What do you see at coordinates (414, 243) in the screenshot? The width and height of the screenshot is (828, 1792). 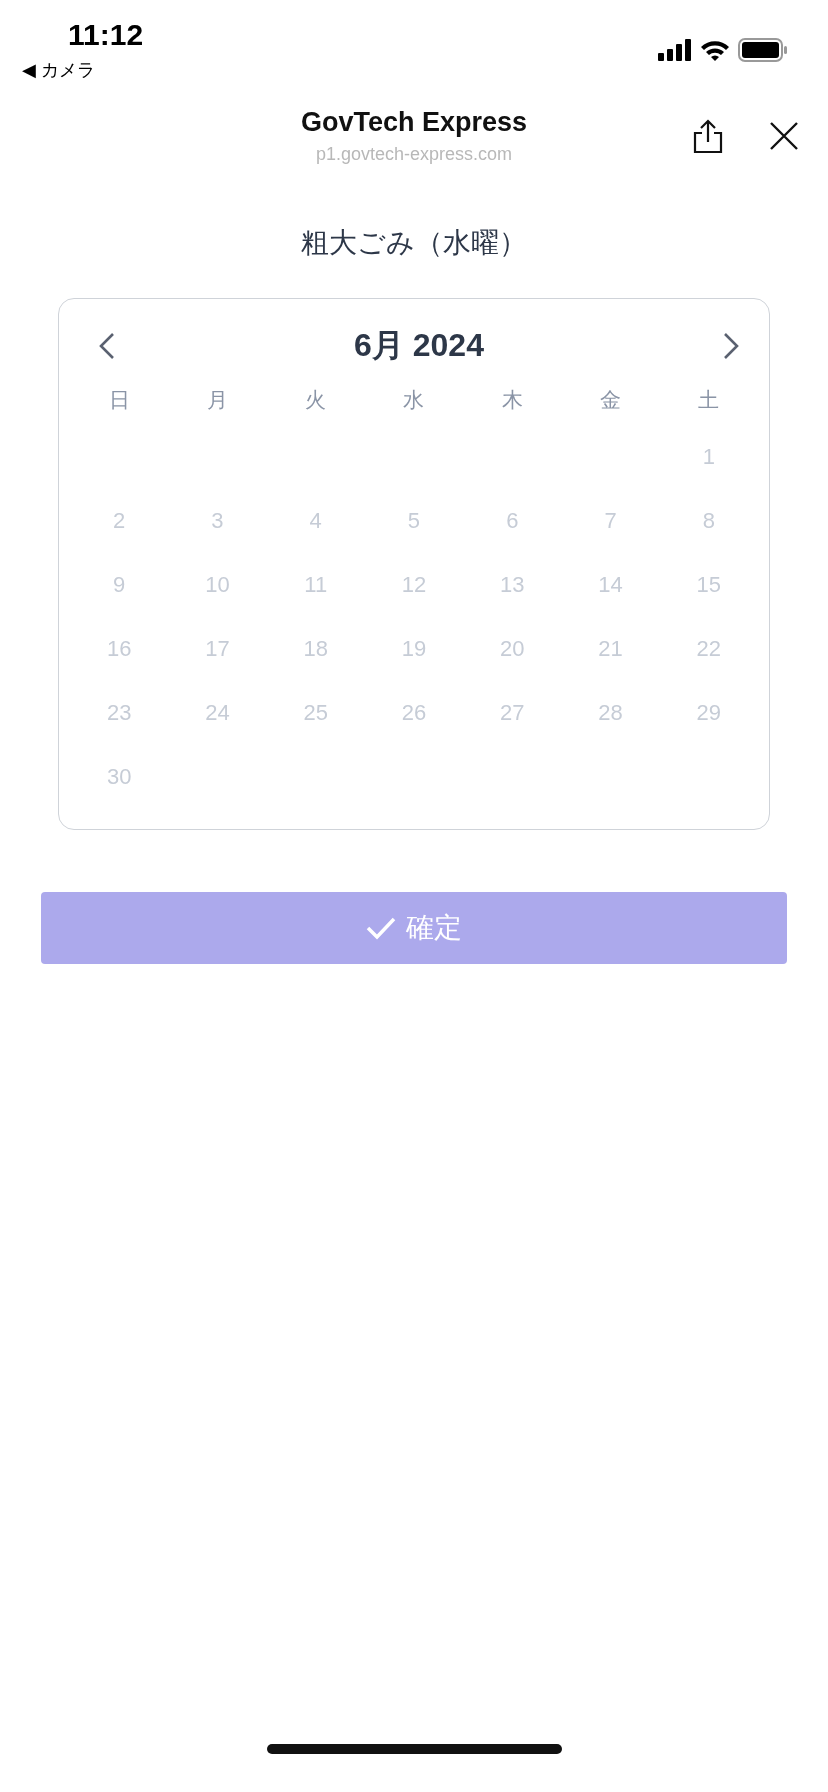 I see `page-heading: 粗大ごみ（水曜）` at bounding box center [414, 243].